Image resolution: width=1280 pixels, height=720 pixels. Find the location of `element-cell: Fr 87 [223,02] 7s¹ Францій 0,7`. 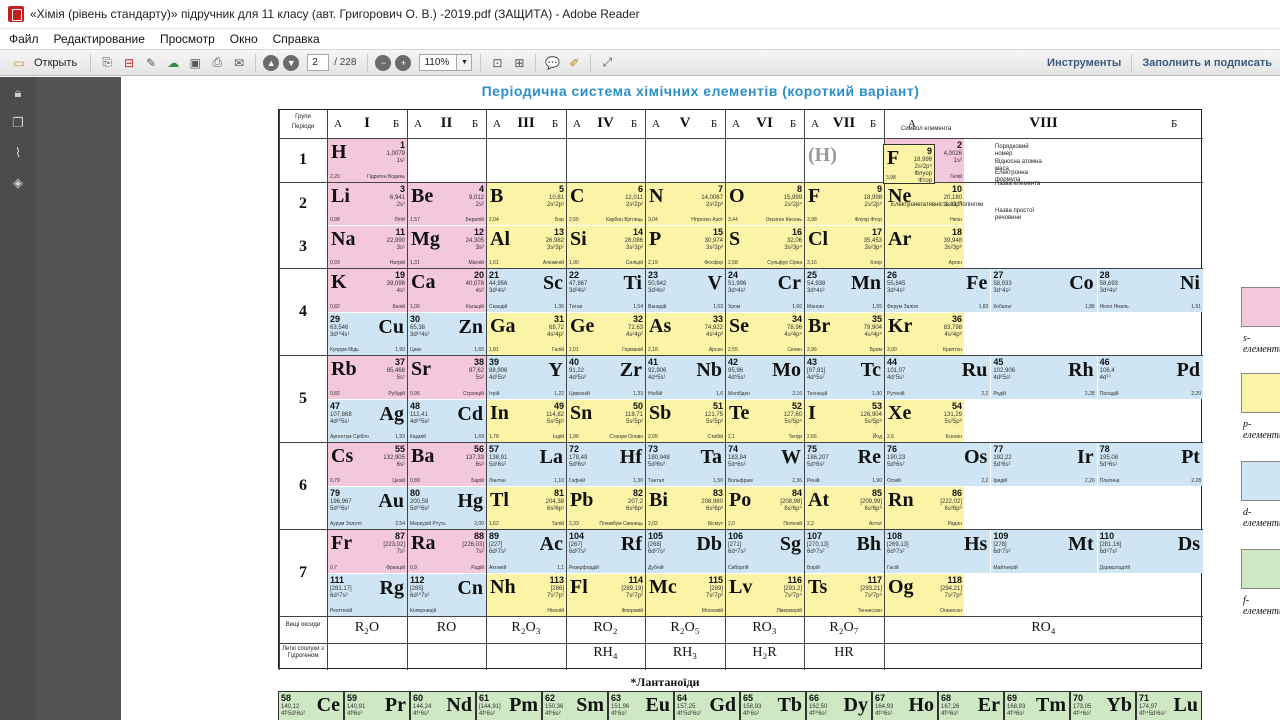

element-cell: Fr 87 [223,02] 7s¹ Францій 0,7 is located at coordinates (367, 551).